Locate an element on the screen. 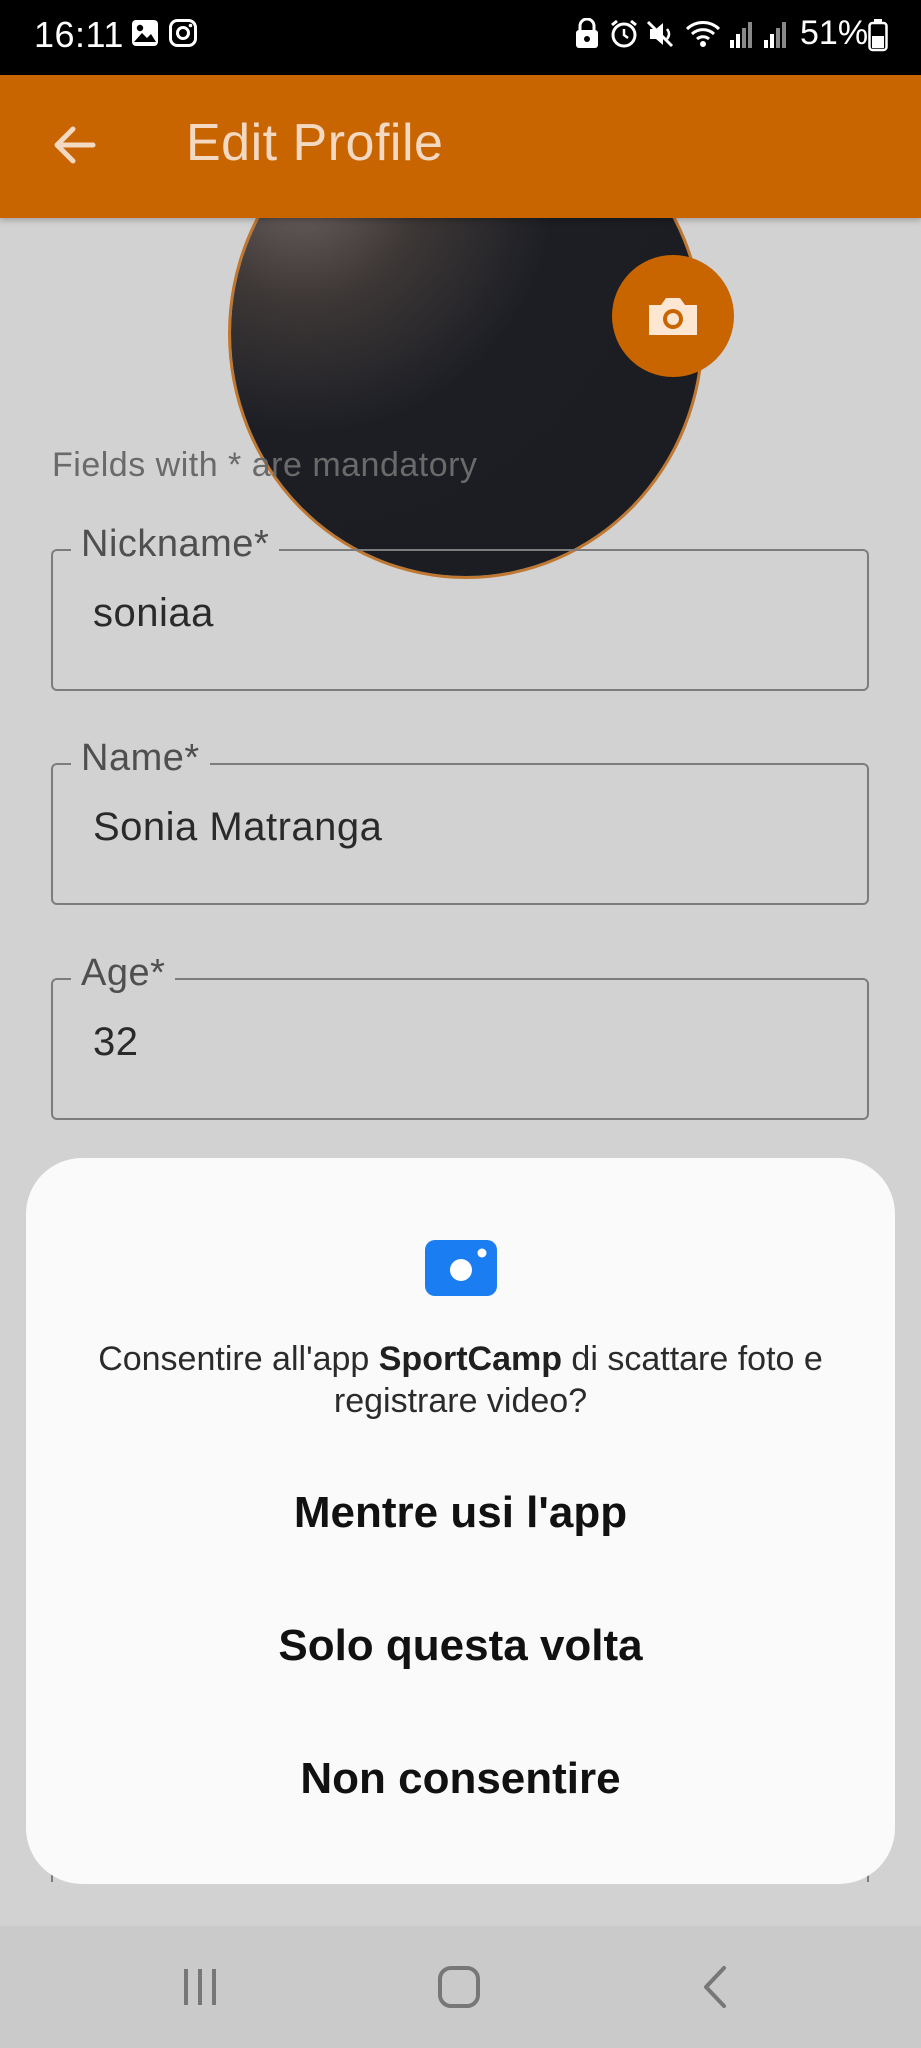  nickname-field: Nickname* soniaa is located at coordinates (460, 607).